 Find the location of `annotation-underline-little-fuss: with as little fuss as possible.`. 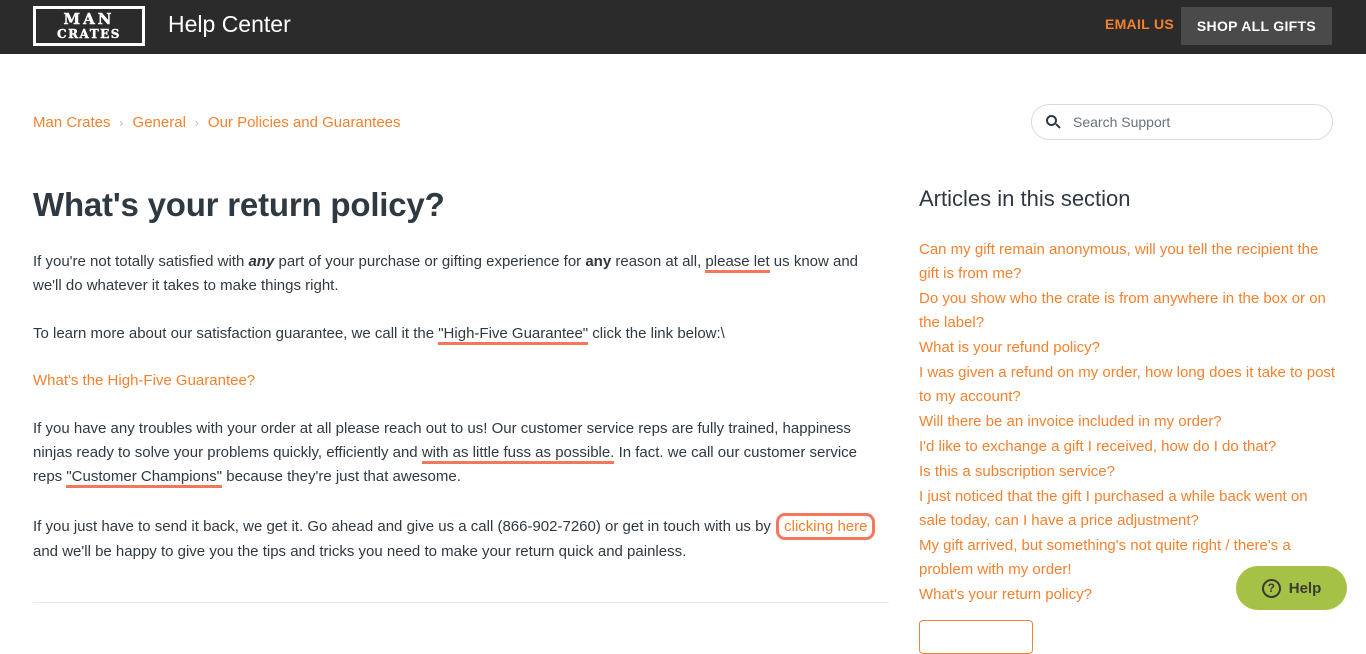

annotation-underline-little-fuss: with as little fuss as possible. is located at coordinates (518, 454).